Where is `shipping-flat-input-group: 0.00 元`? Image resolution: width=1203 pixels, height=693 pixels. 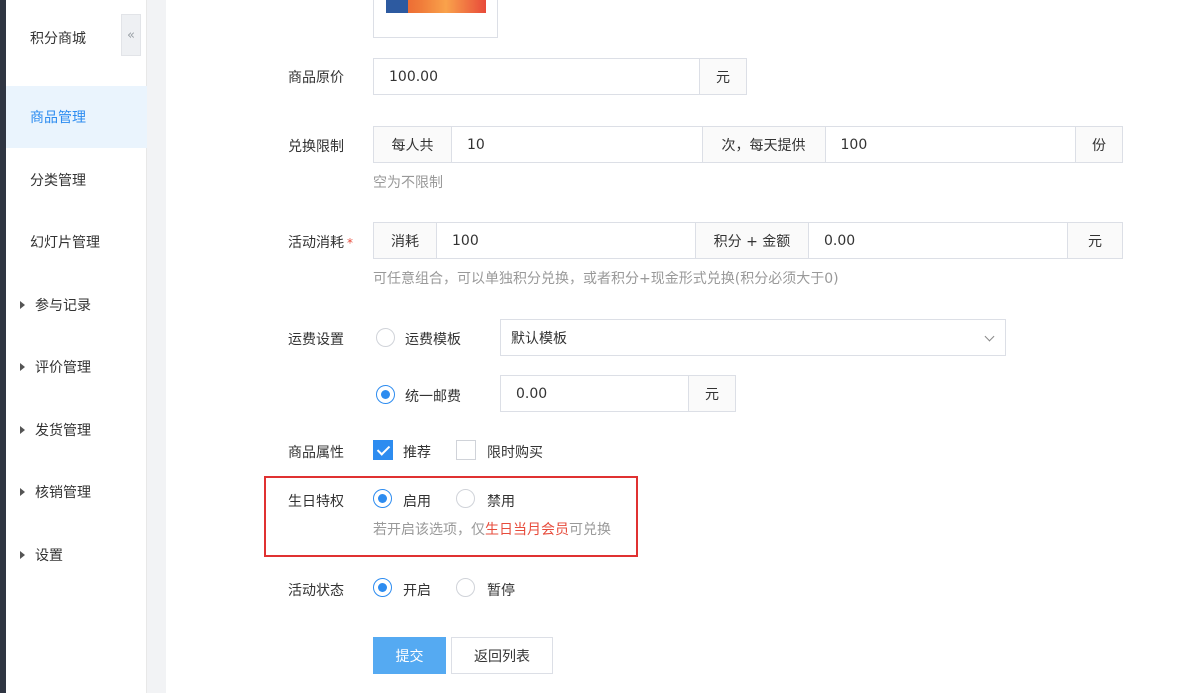 shipping-flat-input-group: 0.00 元 is located at coordinates (618, 393).